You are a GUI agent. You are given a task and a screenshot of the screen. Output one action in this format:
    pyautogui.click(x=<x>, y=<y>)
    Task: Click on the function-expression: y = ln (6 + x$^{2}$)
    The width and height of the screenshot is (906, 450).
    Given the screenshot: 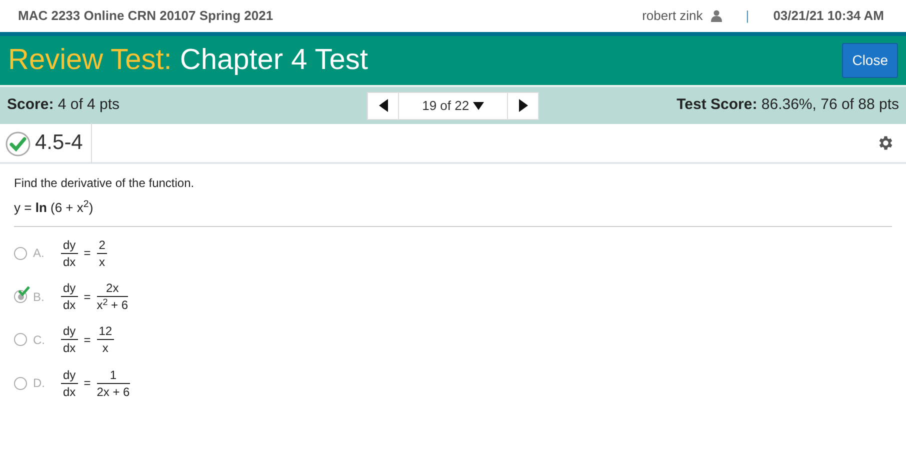 What is the action you would take?
    pyautogui.click(x=54, y=207)
    